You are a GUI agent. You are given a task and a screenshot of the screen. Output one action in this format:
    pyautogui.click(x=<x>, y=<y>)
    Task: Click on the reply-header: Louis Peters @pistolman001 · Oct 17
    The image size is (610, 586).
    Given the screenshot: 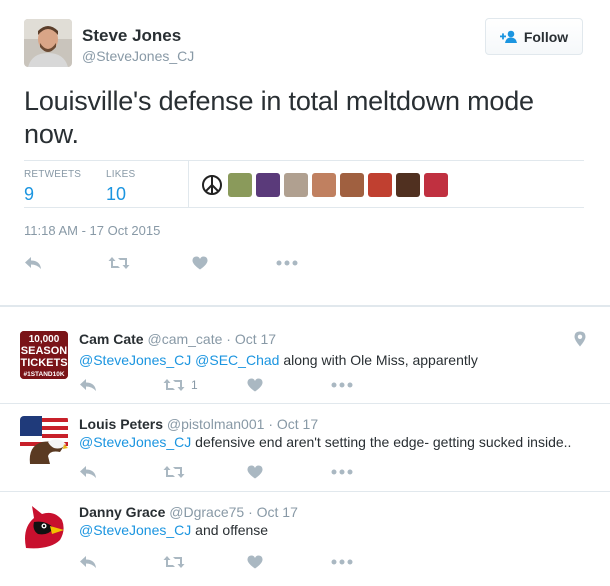 What is the action you would take?
    pyautogui.click(x=198, y=424)
    